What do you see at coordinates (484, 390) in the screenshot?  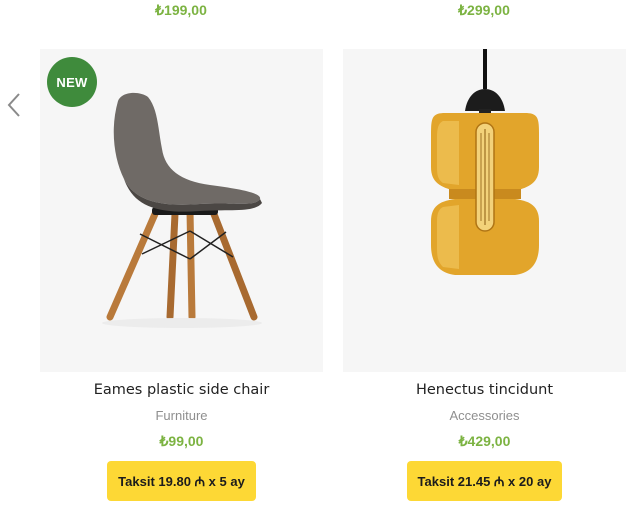 I see `product-title: Henectus tincidunt` at bounding box center [484, 390].